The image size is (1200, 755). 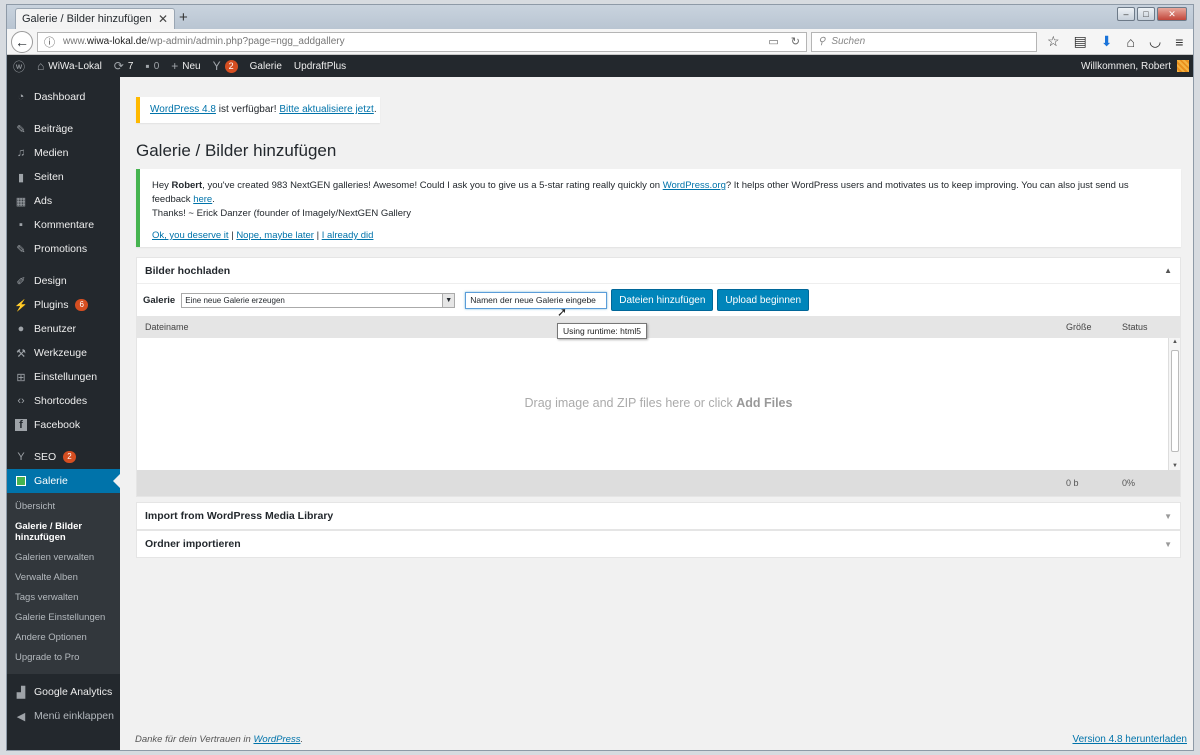 I want to click on submenu-andere-optionen: Andere Optionen, so click(x=63, y=638).